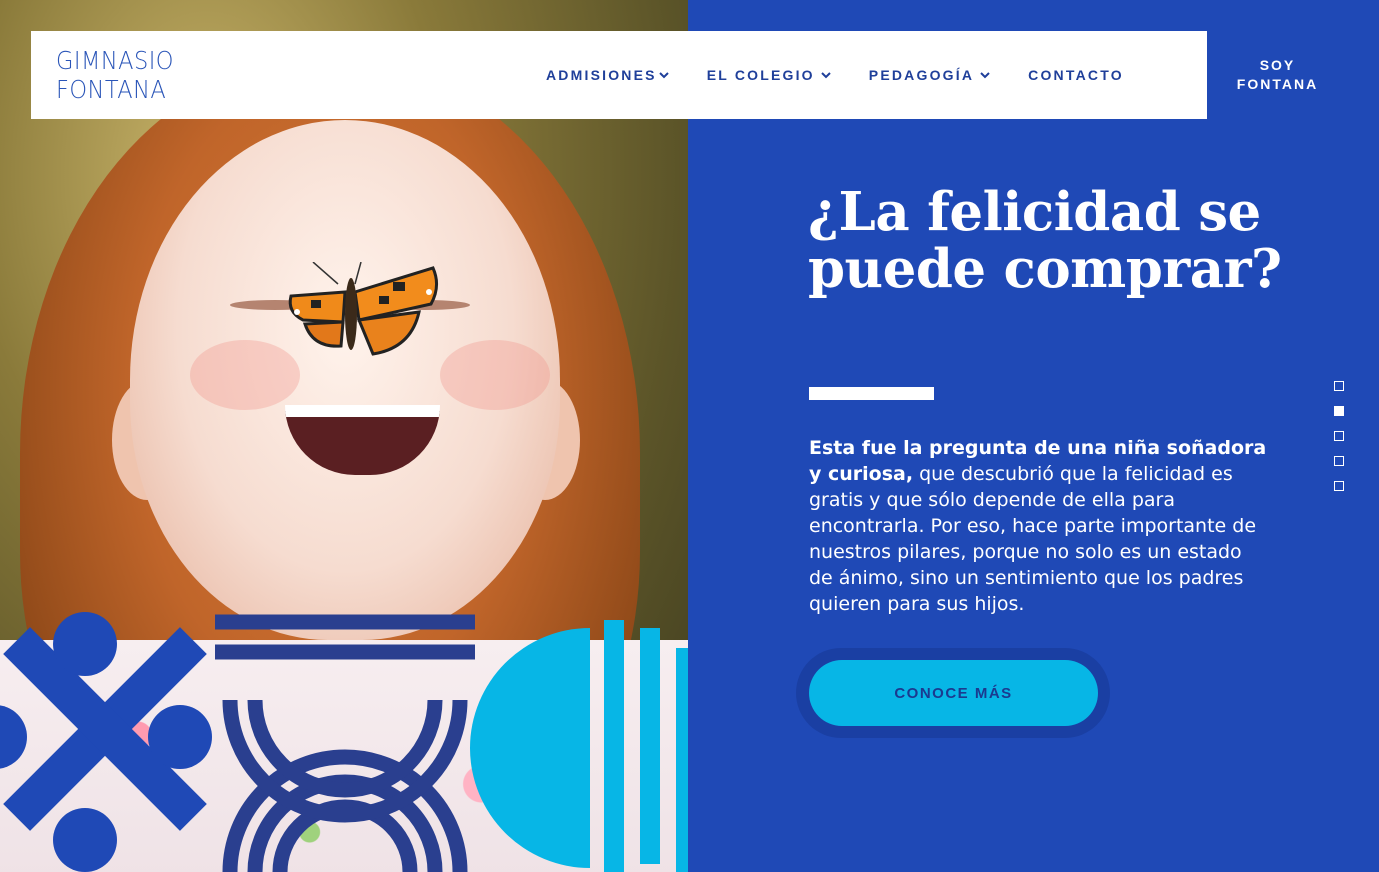  What do you see at coordinates (1045, 240) in the screenshot?
I see `hero-title: ¿La felicidad se puede comprar?` at bounding box center [1045, 240].